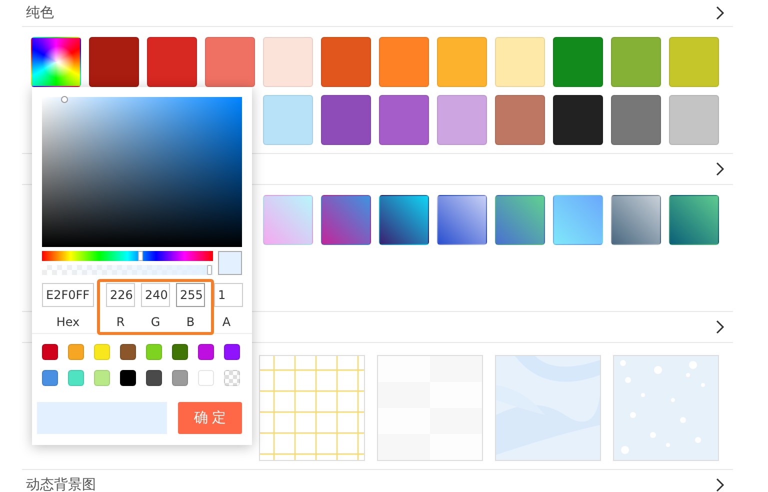  What do you see at coordinates (232, 378) in the screenshot?
I see `transparent-preset` at bounding box center [232, 378].